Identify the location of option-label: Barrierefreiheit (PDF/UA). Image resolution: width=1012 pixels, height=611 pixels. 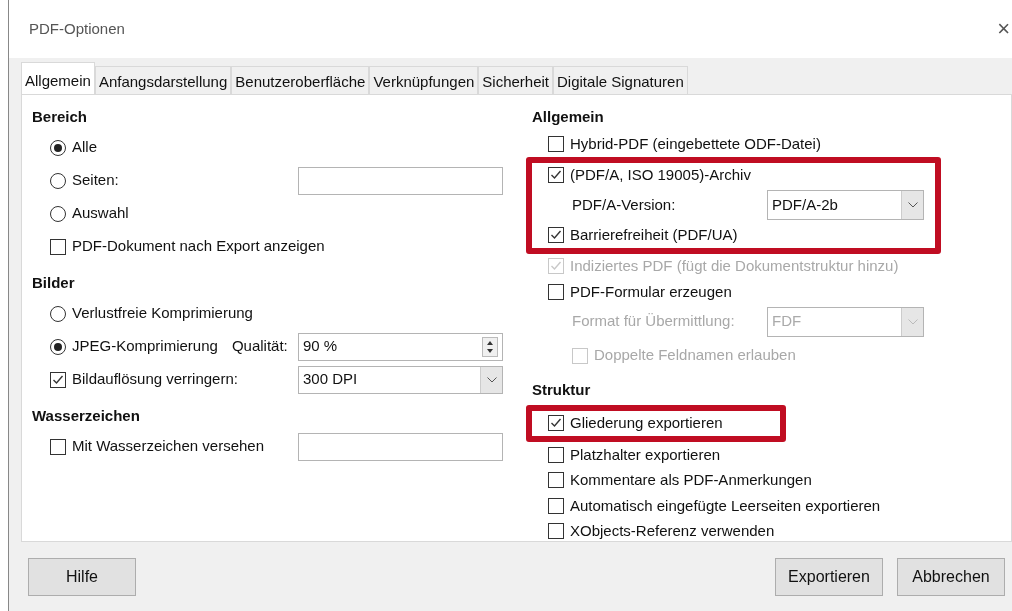
(654, 234).